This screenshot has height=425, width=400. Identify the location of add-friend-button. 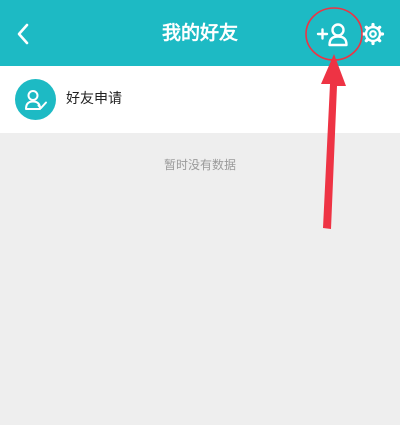
(333, 34).